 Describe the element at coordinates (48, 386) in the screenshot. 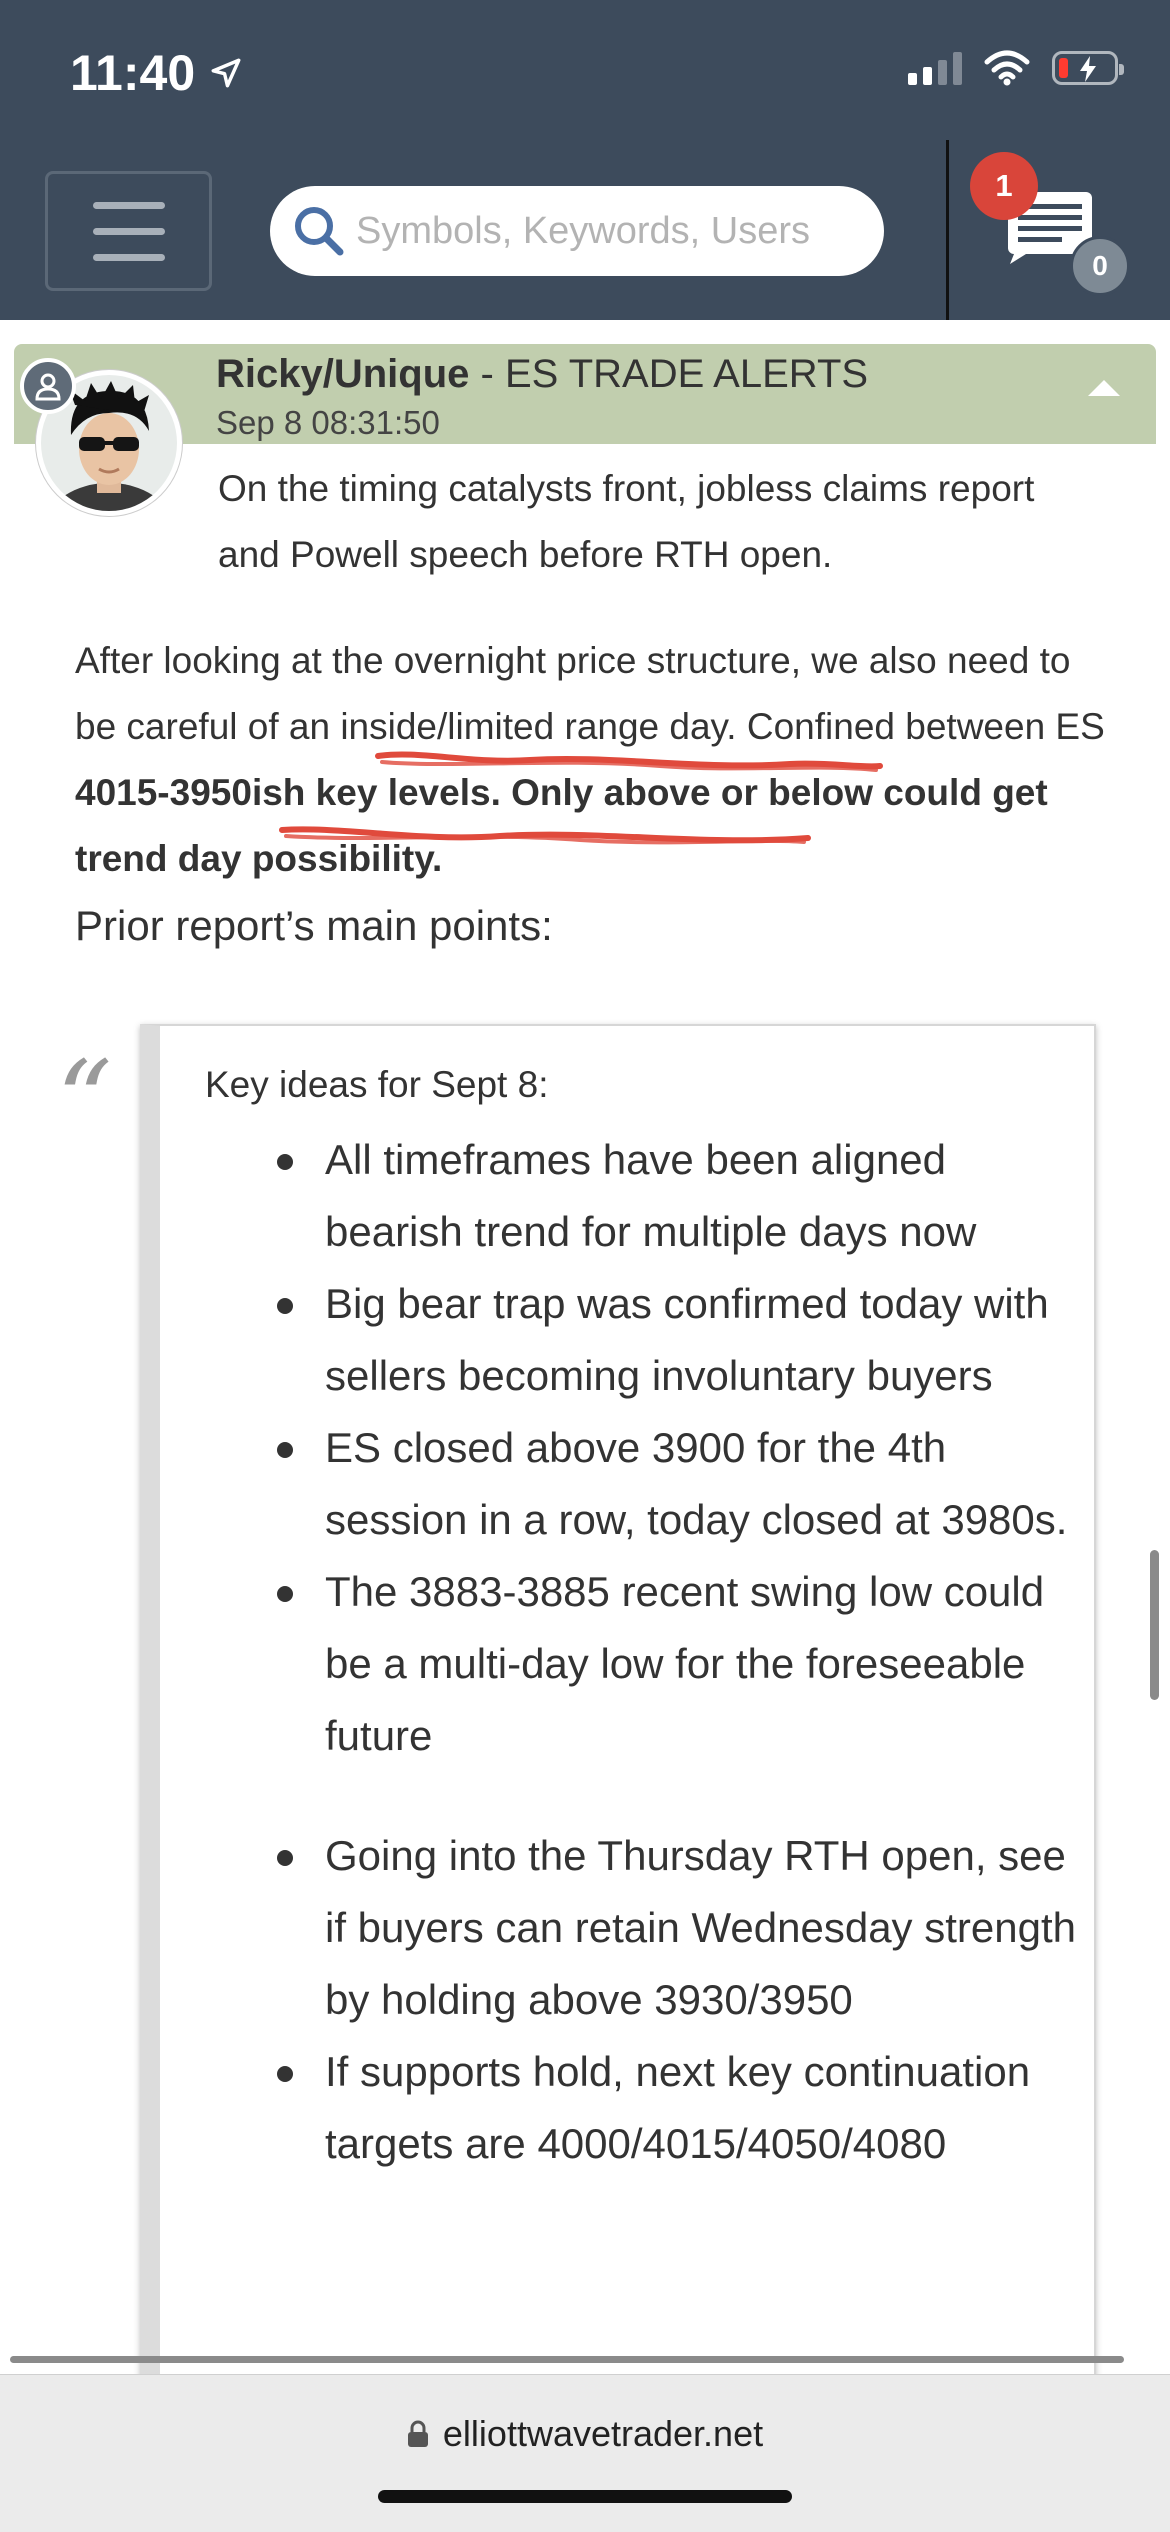

I see `user-icon` at that location.